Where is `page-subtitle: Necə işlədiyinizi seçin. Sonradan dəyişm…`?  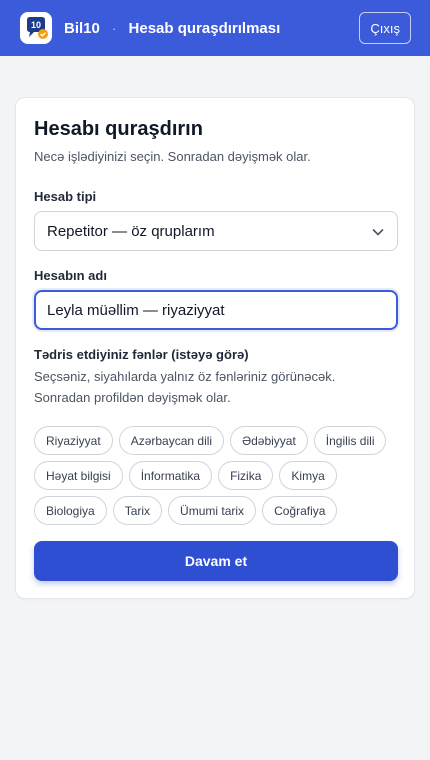
page-subtitle: Necə işlədiyinizi seçin. Sonradan dəyişm… is located at coordinates (172, 156).